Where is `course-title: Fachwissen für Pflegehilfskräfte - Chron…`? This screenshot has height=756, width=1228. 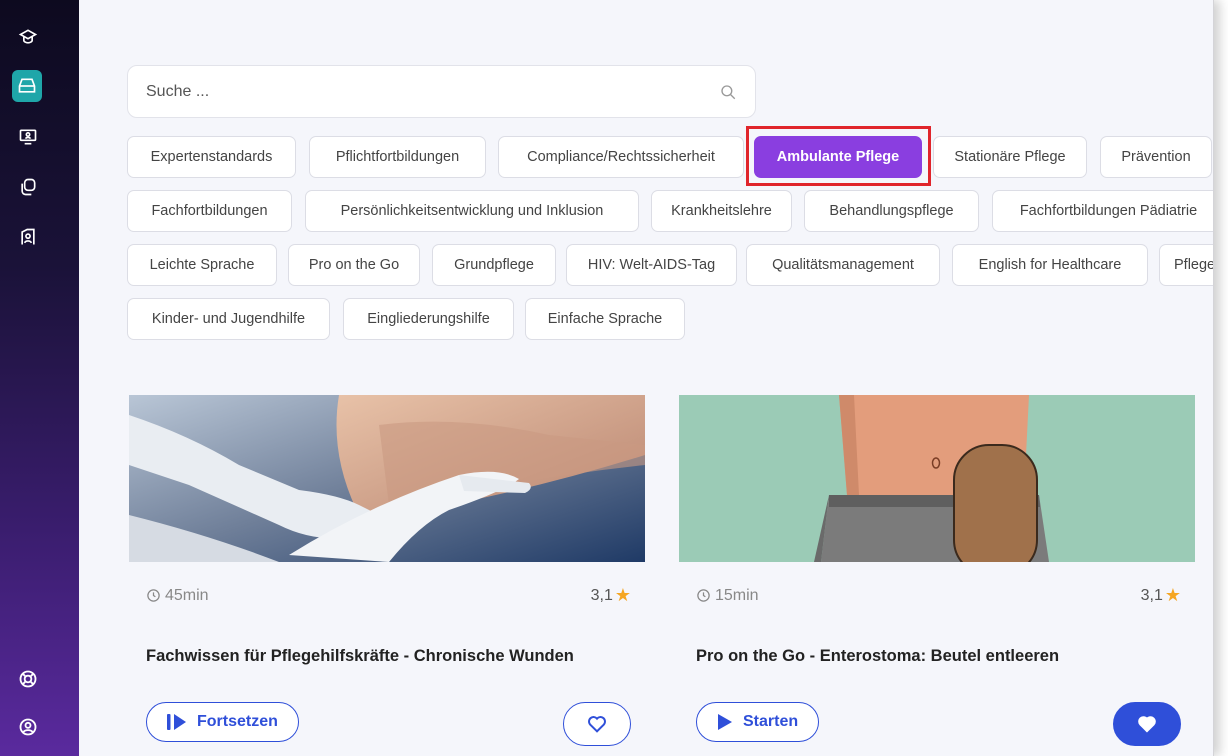 course-title: Fachwissen für Pflegehilfskräfte - Chron… is located at coordinates (360, 656).